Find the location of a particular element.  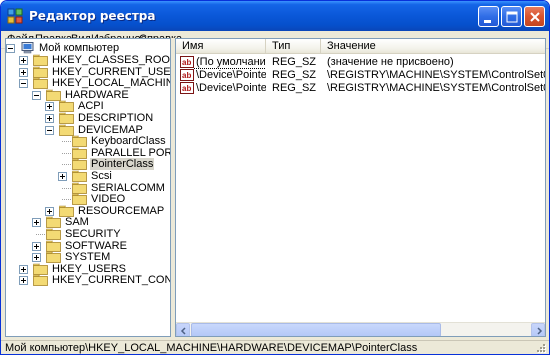

column-value: Значение is located at coordinates (433, 46).